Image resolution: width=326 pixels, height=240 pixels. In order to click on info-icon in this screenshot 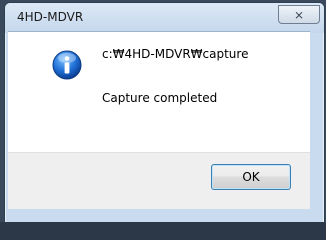, I will do `click(67, 65)`.